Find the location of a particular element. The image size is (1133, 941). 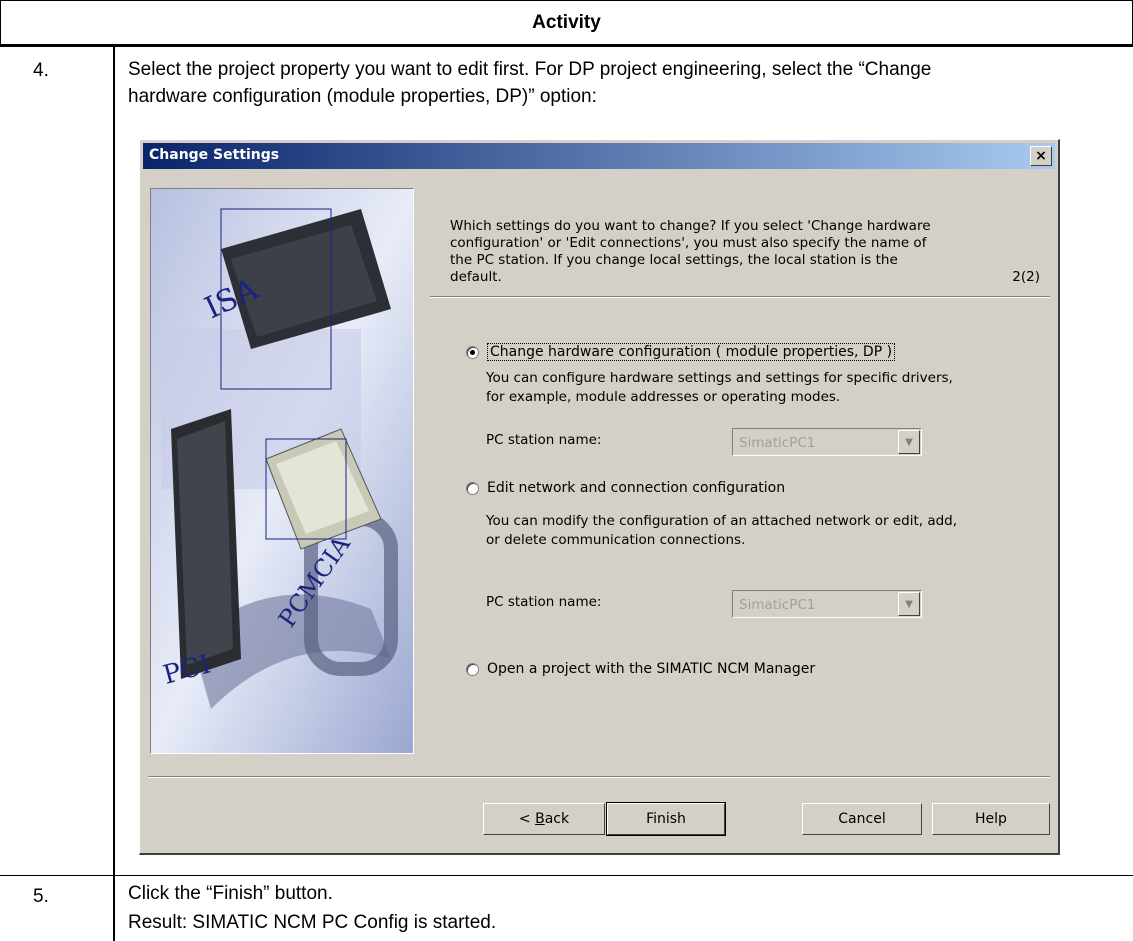

column-separator is located at coordinates (114, 494).